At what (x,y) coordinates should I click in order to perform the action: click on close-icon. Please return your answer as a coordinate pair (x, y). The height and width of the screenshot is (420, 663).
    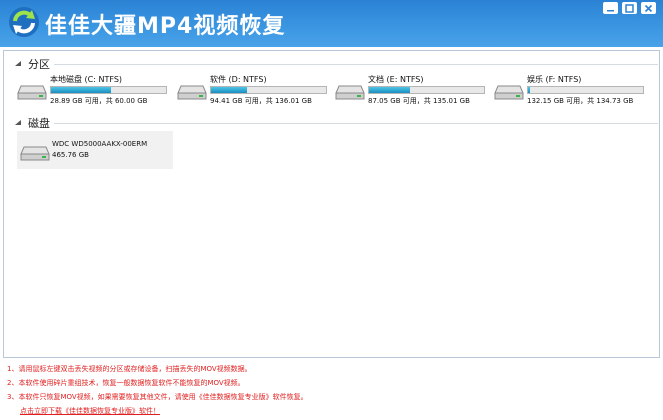
    Looking at the image, I should click on (648, 8).